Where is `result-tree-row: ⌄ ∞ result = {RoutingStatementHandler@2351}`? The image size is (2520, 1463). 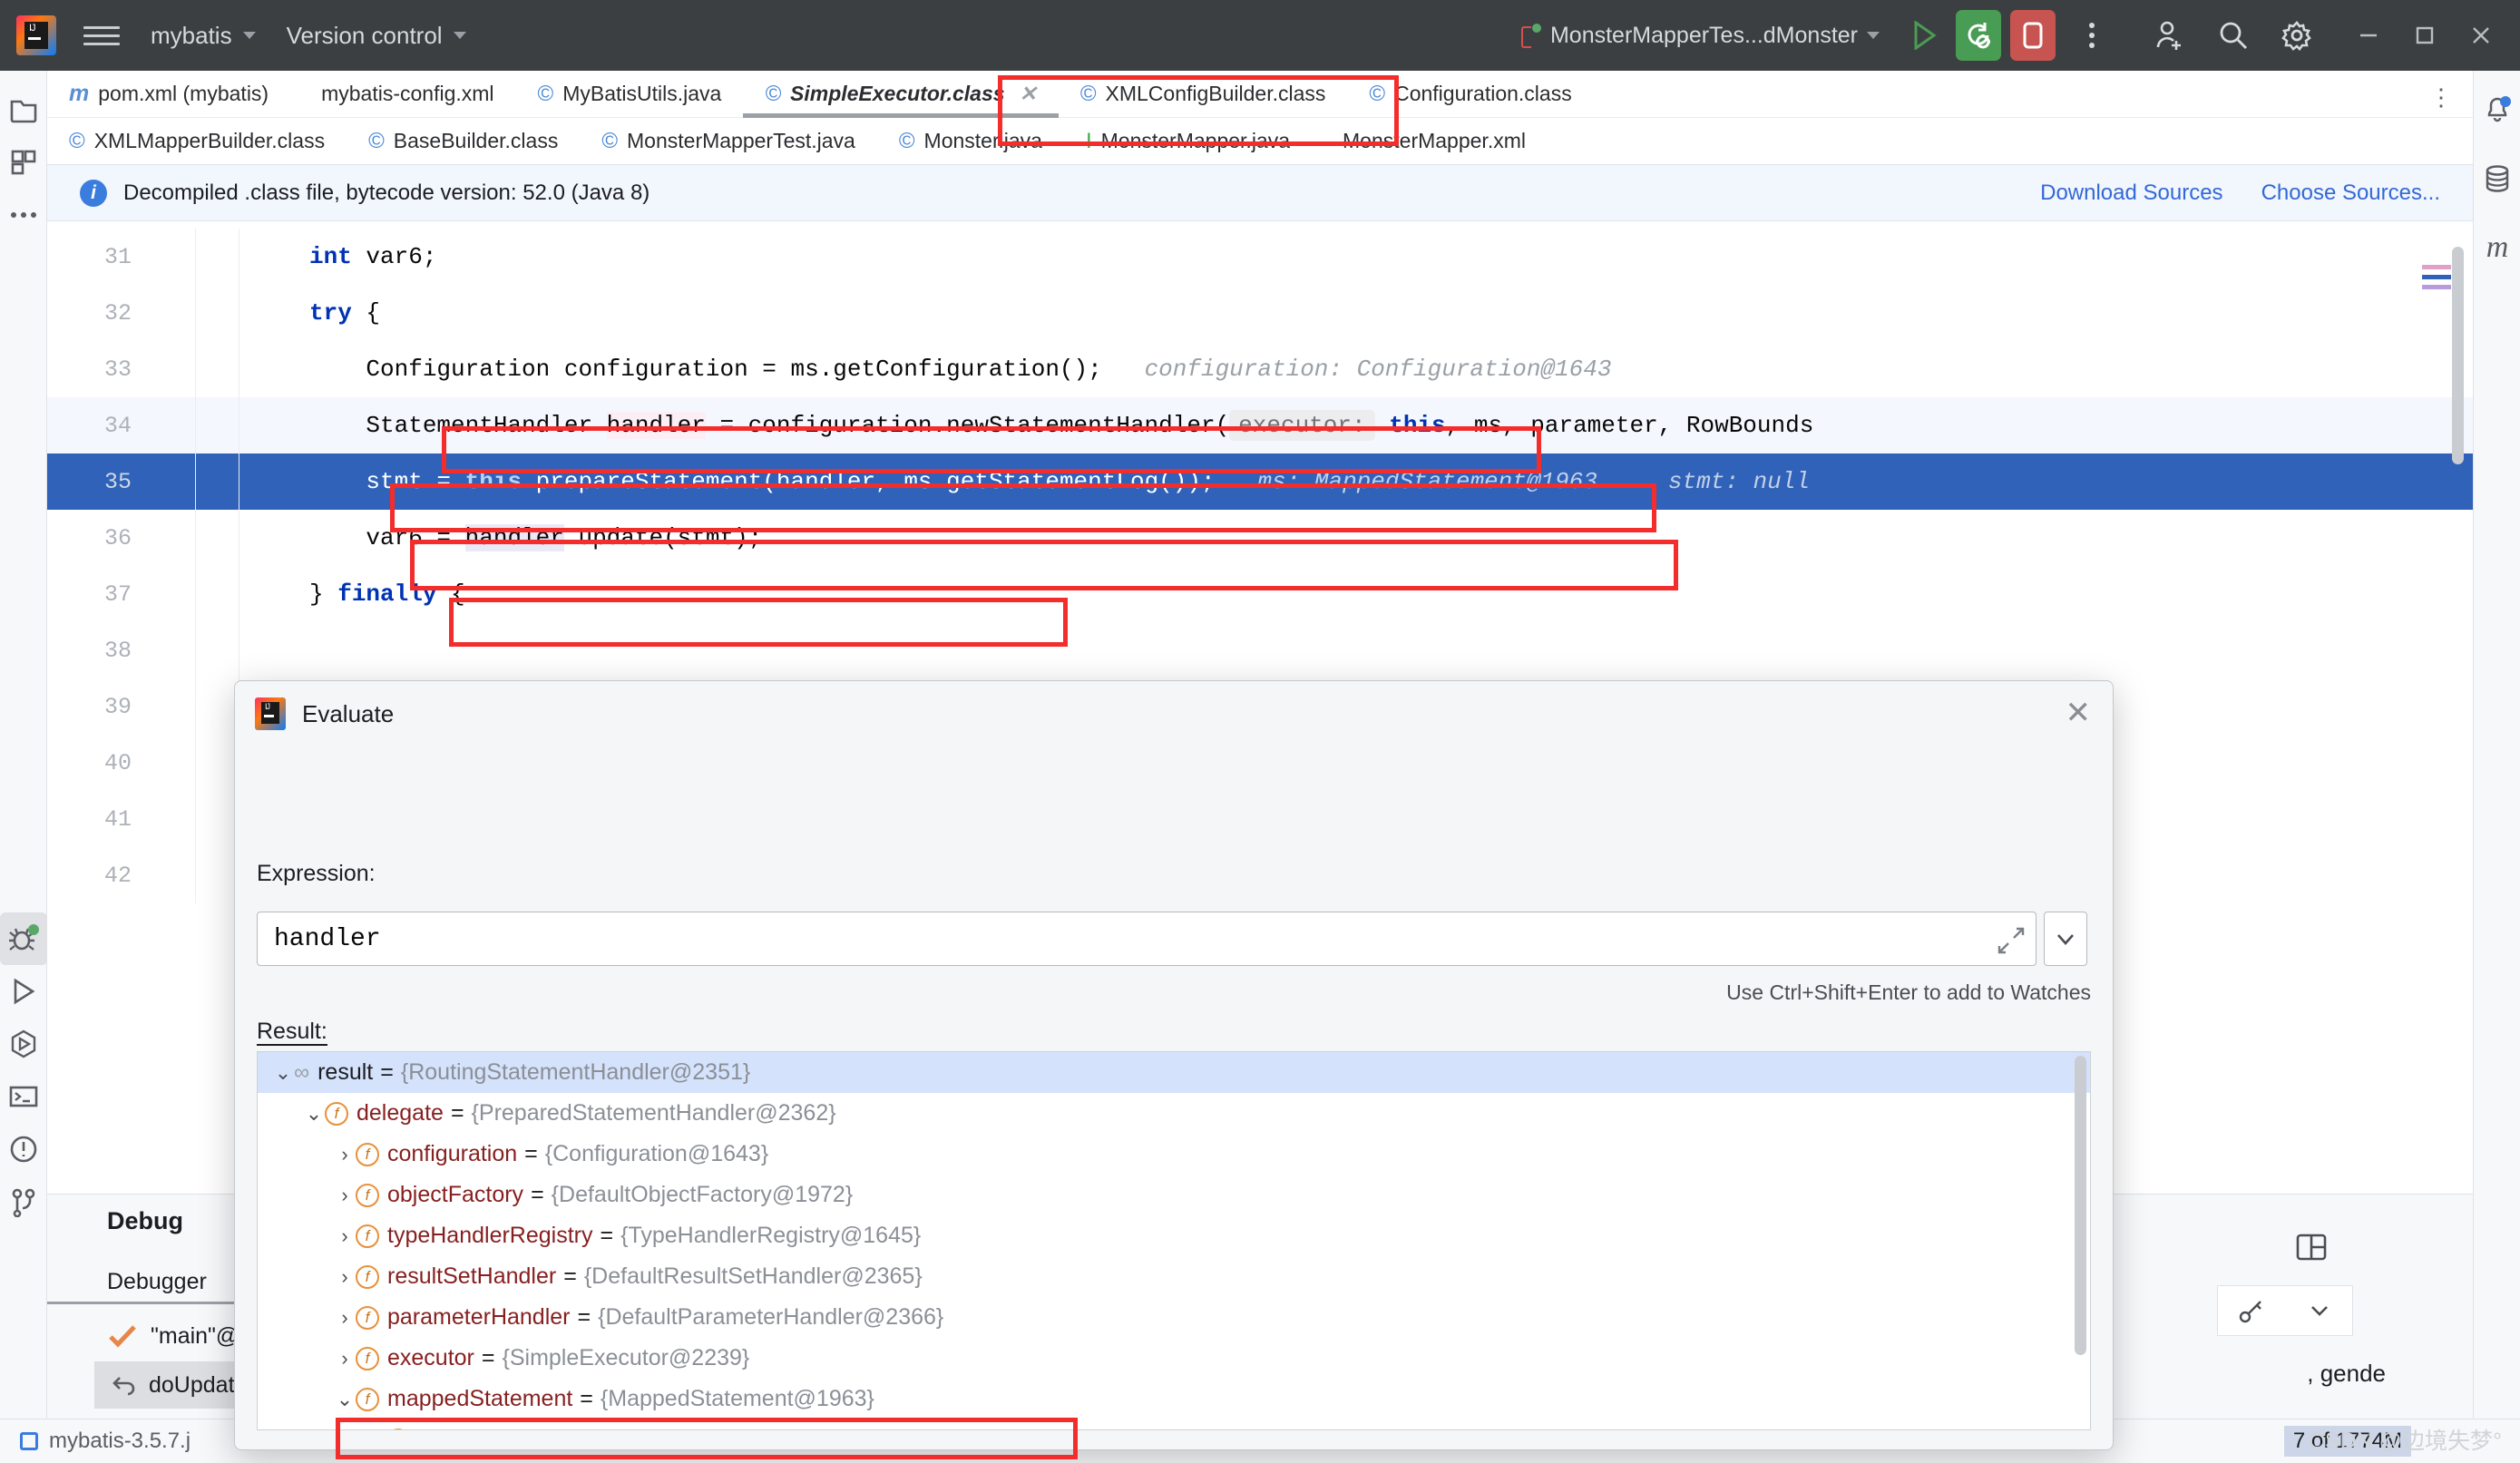 result-tree-row: ⌄ ∞ result = {RoutingStatementHandler@2351} is located at coordinates (1174, 1072).